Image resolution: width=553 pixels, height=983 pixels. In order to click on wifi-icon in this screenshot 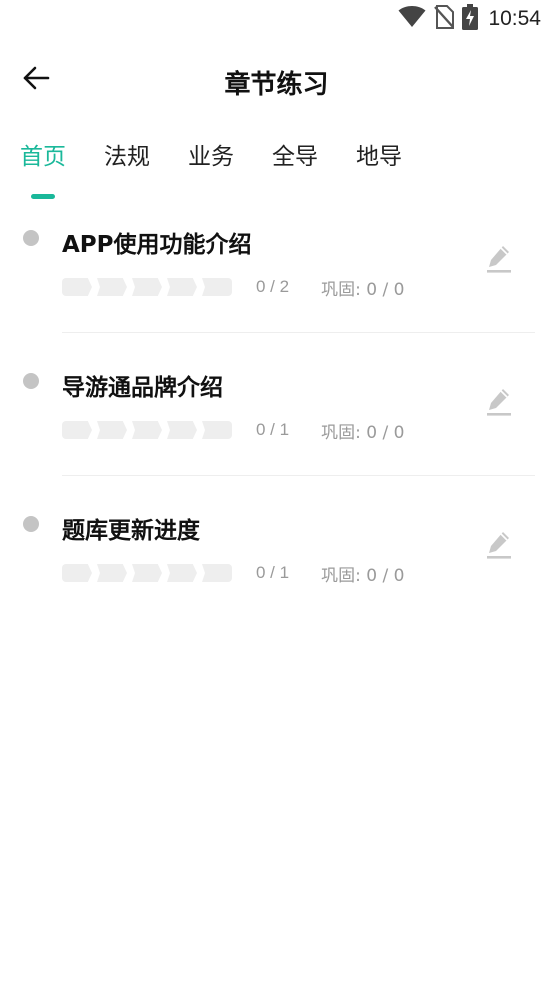, I will do `click(412, 19)`.